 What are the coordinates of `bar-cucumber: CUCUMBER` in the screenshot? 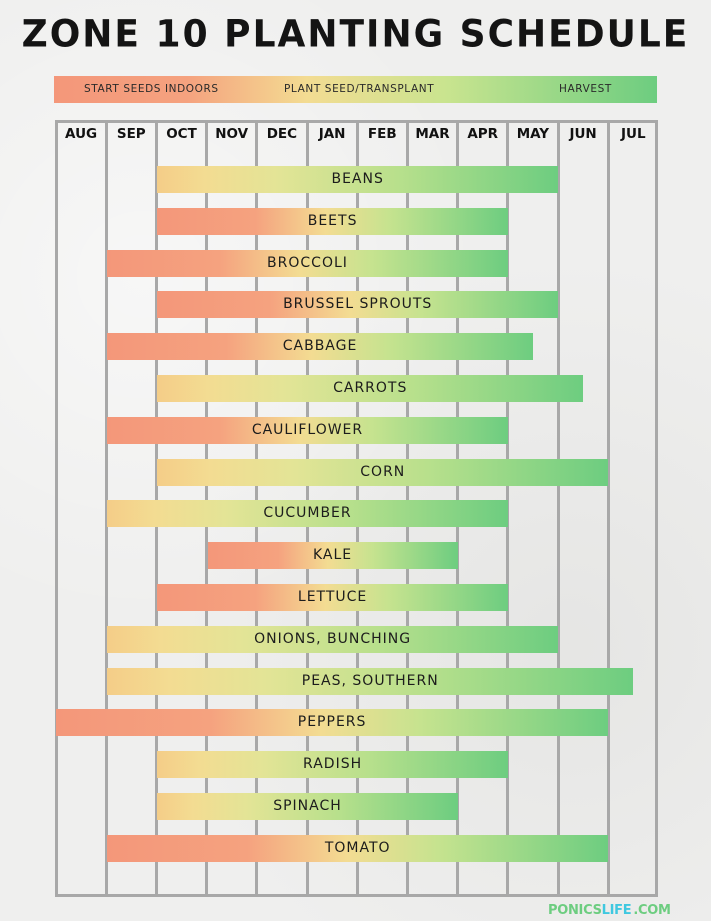 It's located at (307, 514).